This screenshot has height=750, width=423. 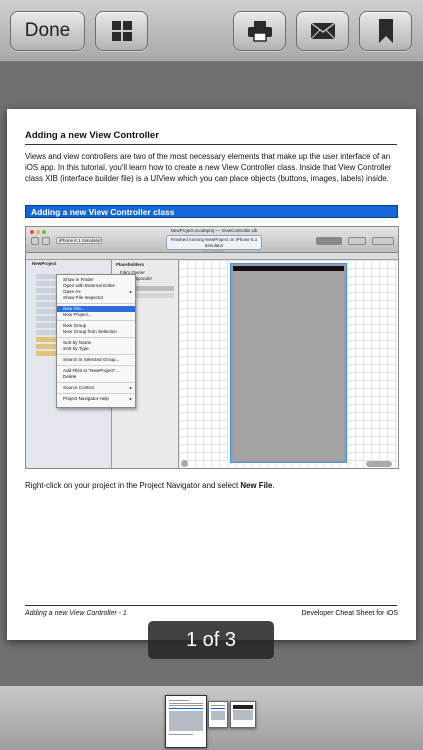 I want to click on xcode-interface-builder-canvas, so click(x=288, y=364).